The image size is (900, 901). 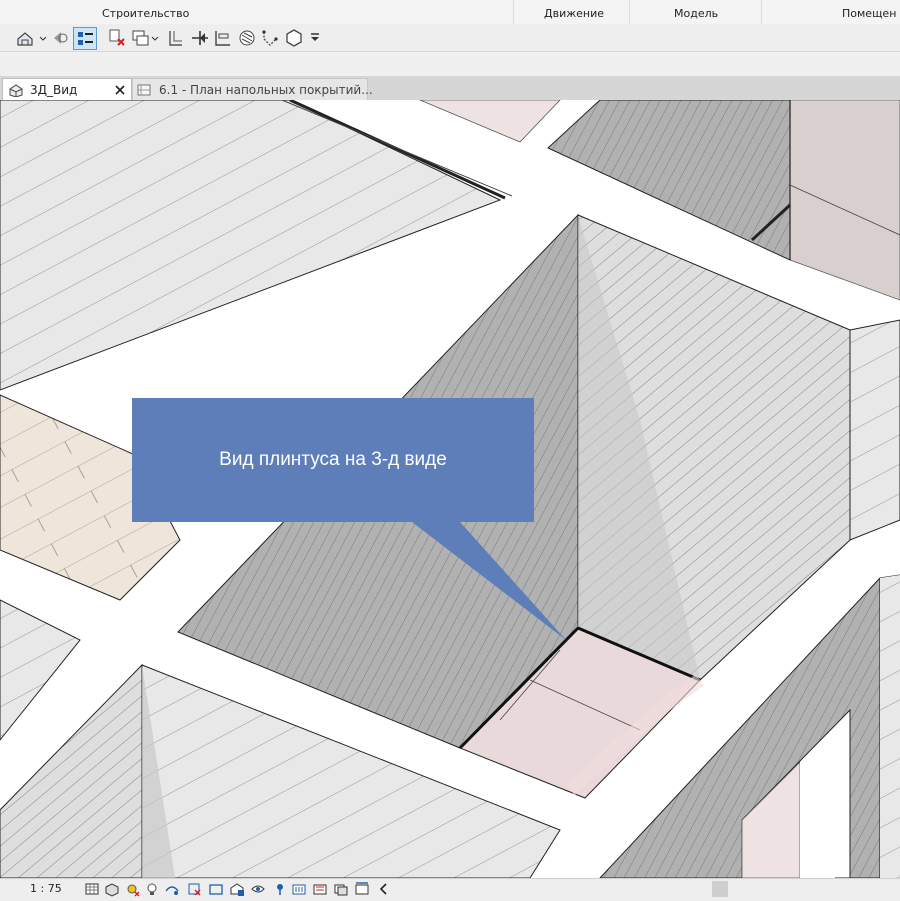 I want to click on navigate-icon, so click(x=61, y=38).